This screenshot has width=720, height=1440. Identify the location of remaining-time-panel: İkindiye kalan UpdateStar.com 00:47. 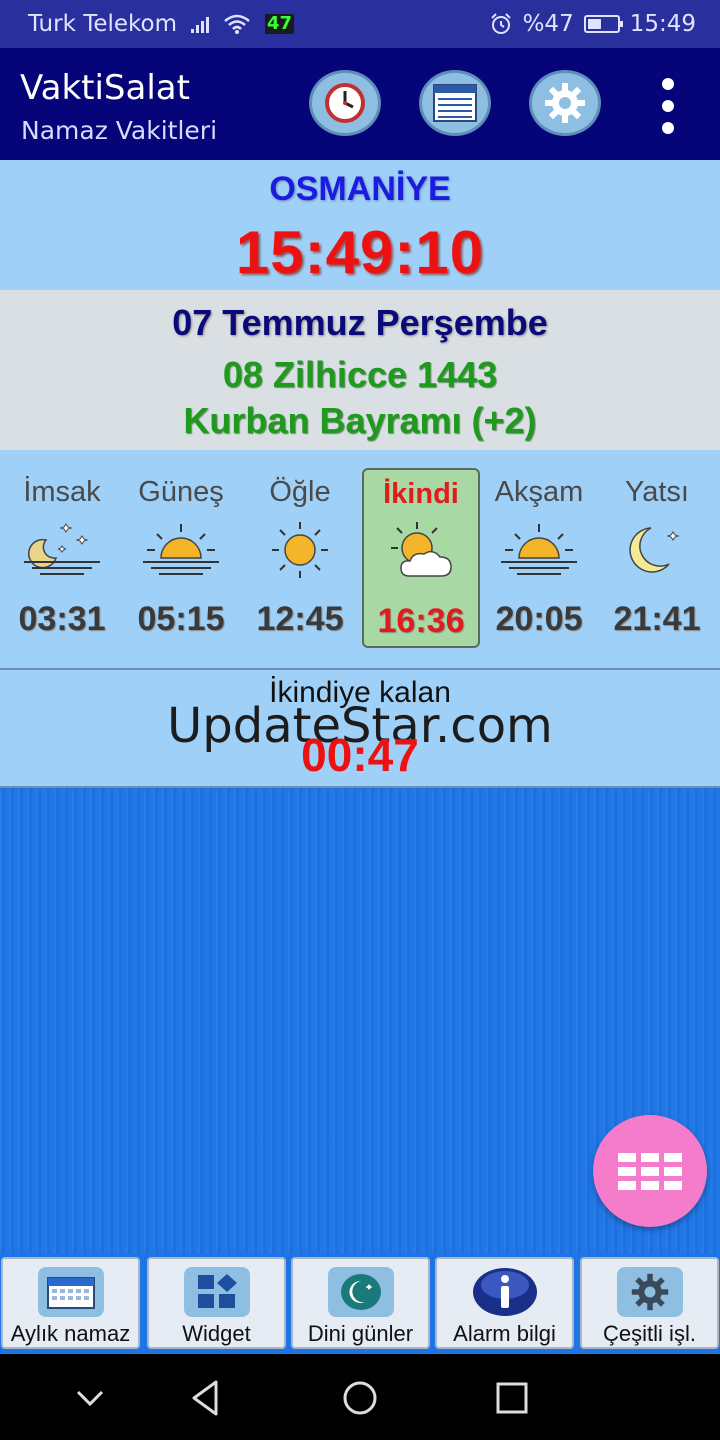
(360, 729).